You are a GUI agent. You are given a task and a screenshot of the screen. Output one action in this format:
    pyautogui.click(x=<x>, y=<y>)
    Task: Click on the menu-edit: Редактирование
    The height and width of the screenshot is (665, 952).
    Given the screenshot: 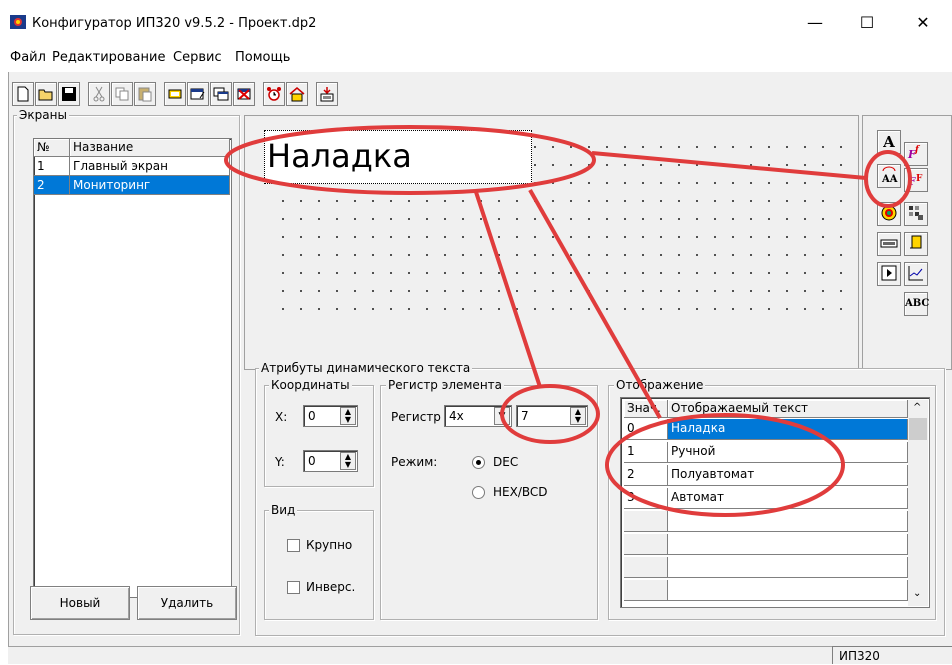 What is the action you would take?
    pyautogui.click(x=108, y=57)
    